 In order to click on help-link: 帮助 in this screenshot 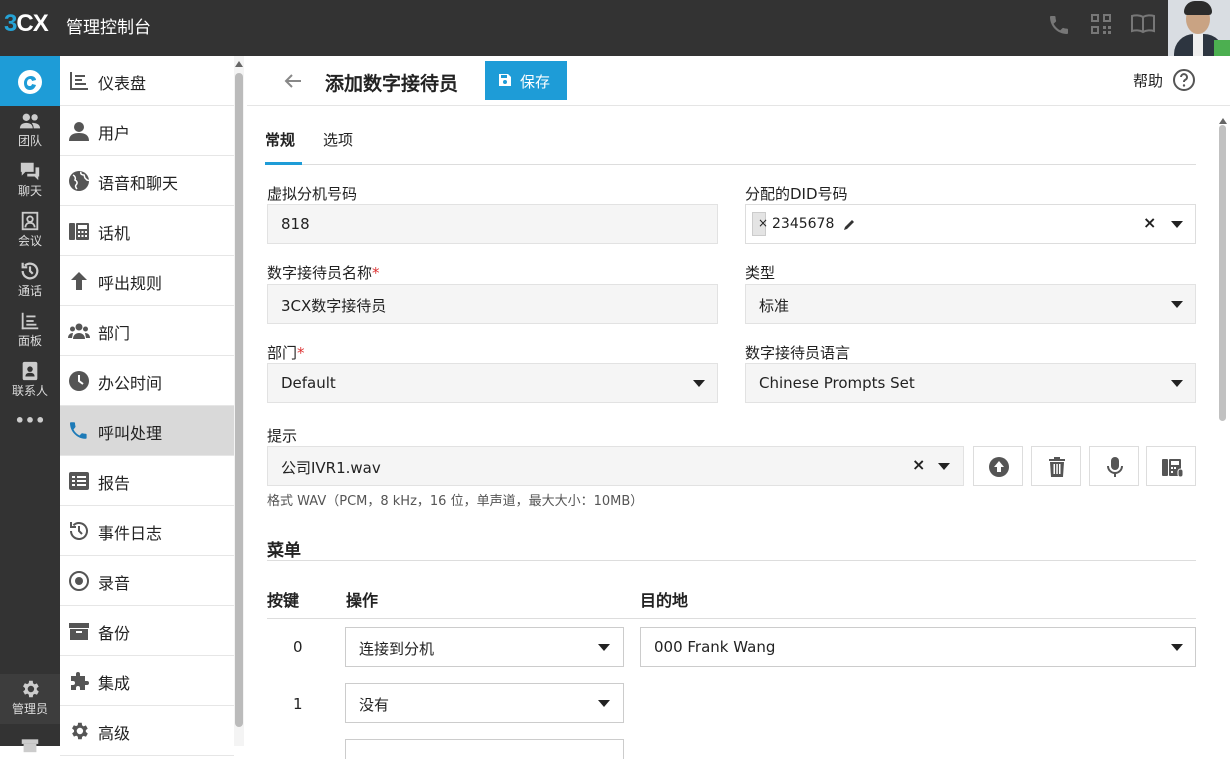, I will do `click(1148, 80)`.